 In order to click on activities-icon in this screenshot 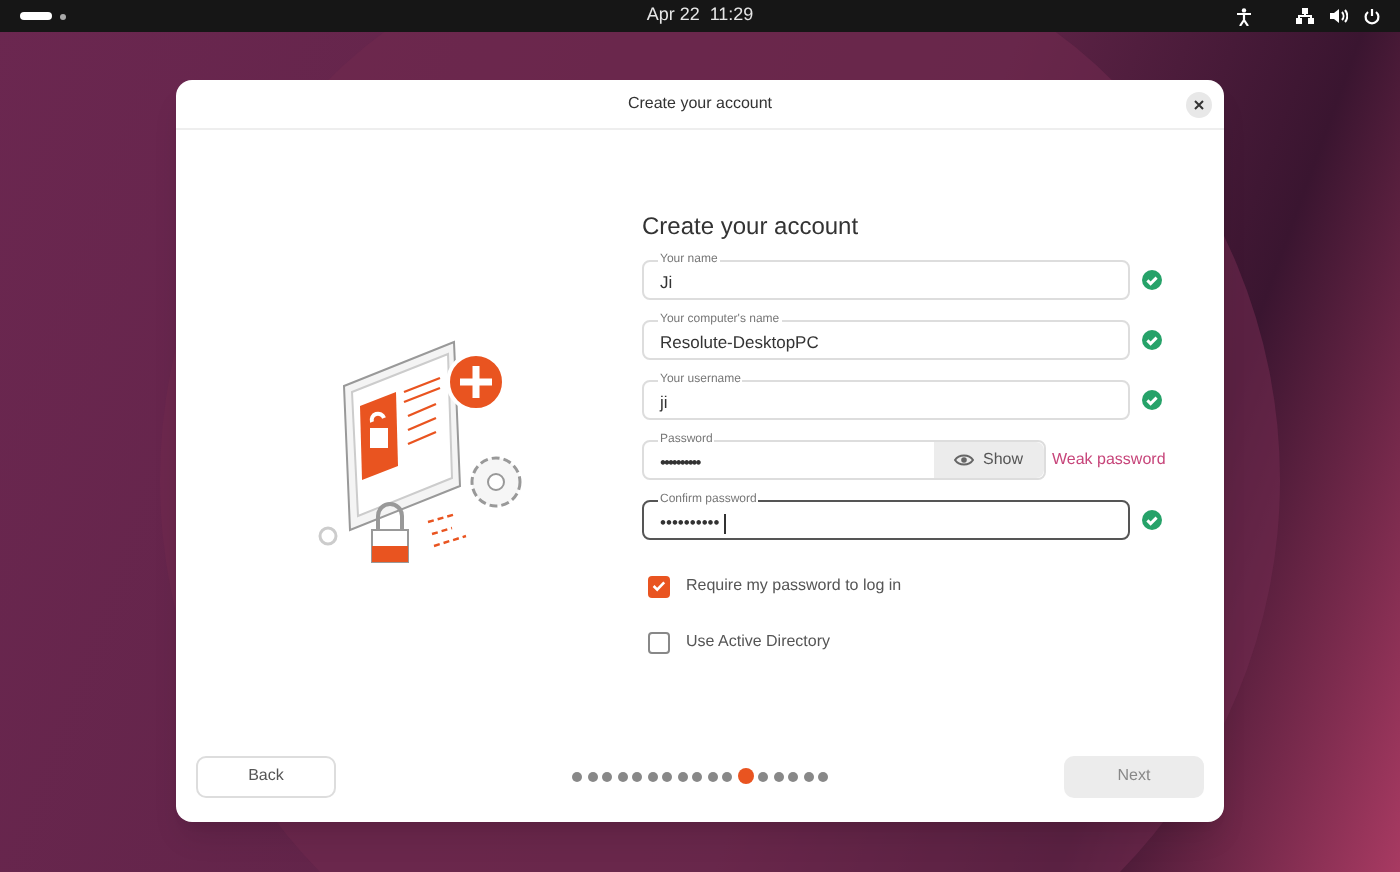, I will do `click(43, 16)`.